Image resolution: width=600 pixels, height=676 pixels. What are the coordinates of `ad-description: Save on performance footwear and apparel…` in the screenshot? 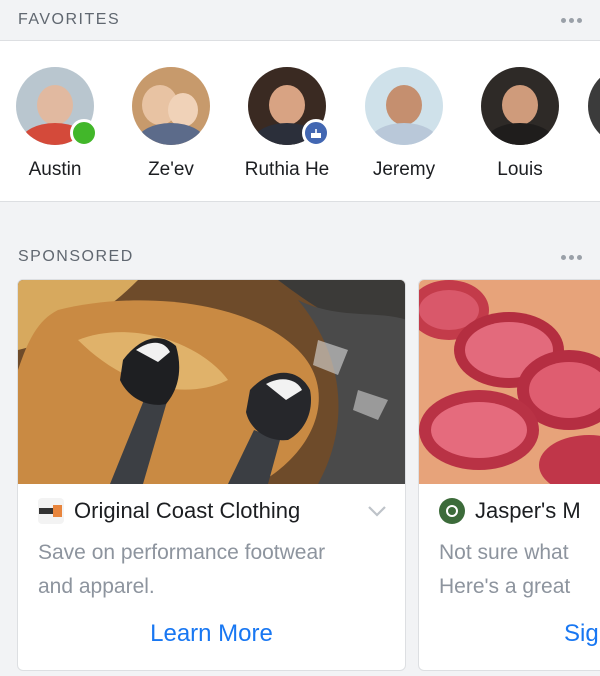 It's located at (215, 570).